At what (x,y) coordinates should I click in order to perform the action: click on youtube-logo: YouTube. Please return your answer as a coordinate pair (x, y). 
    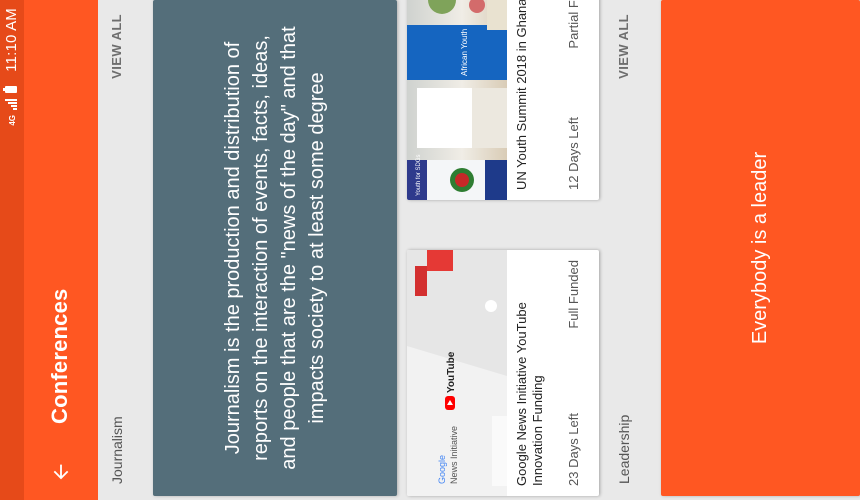
    Looking at the image, I should click on (451, 380).